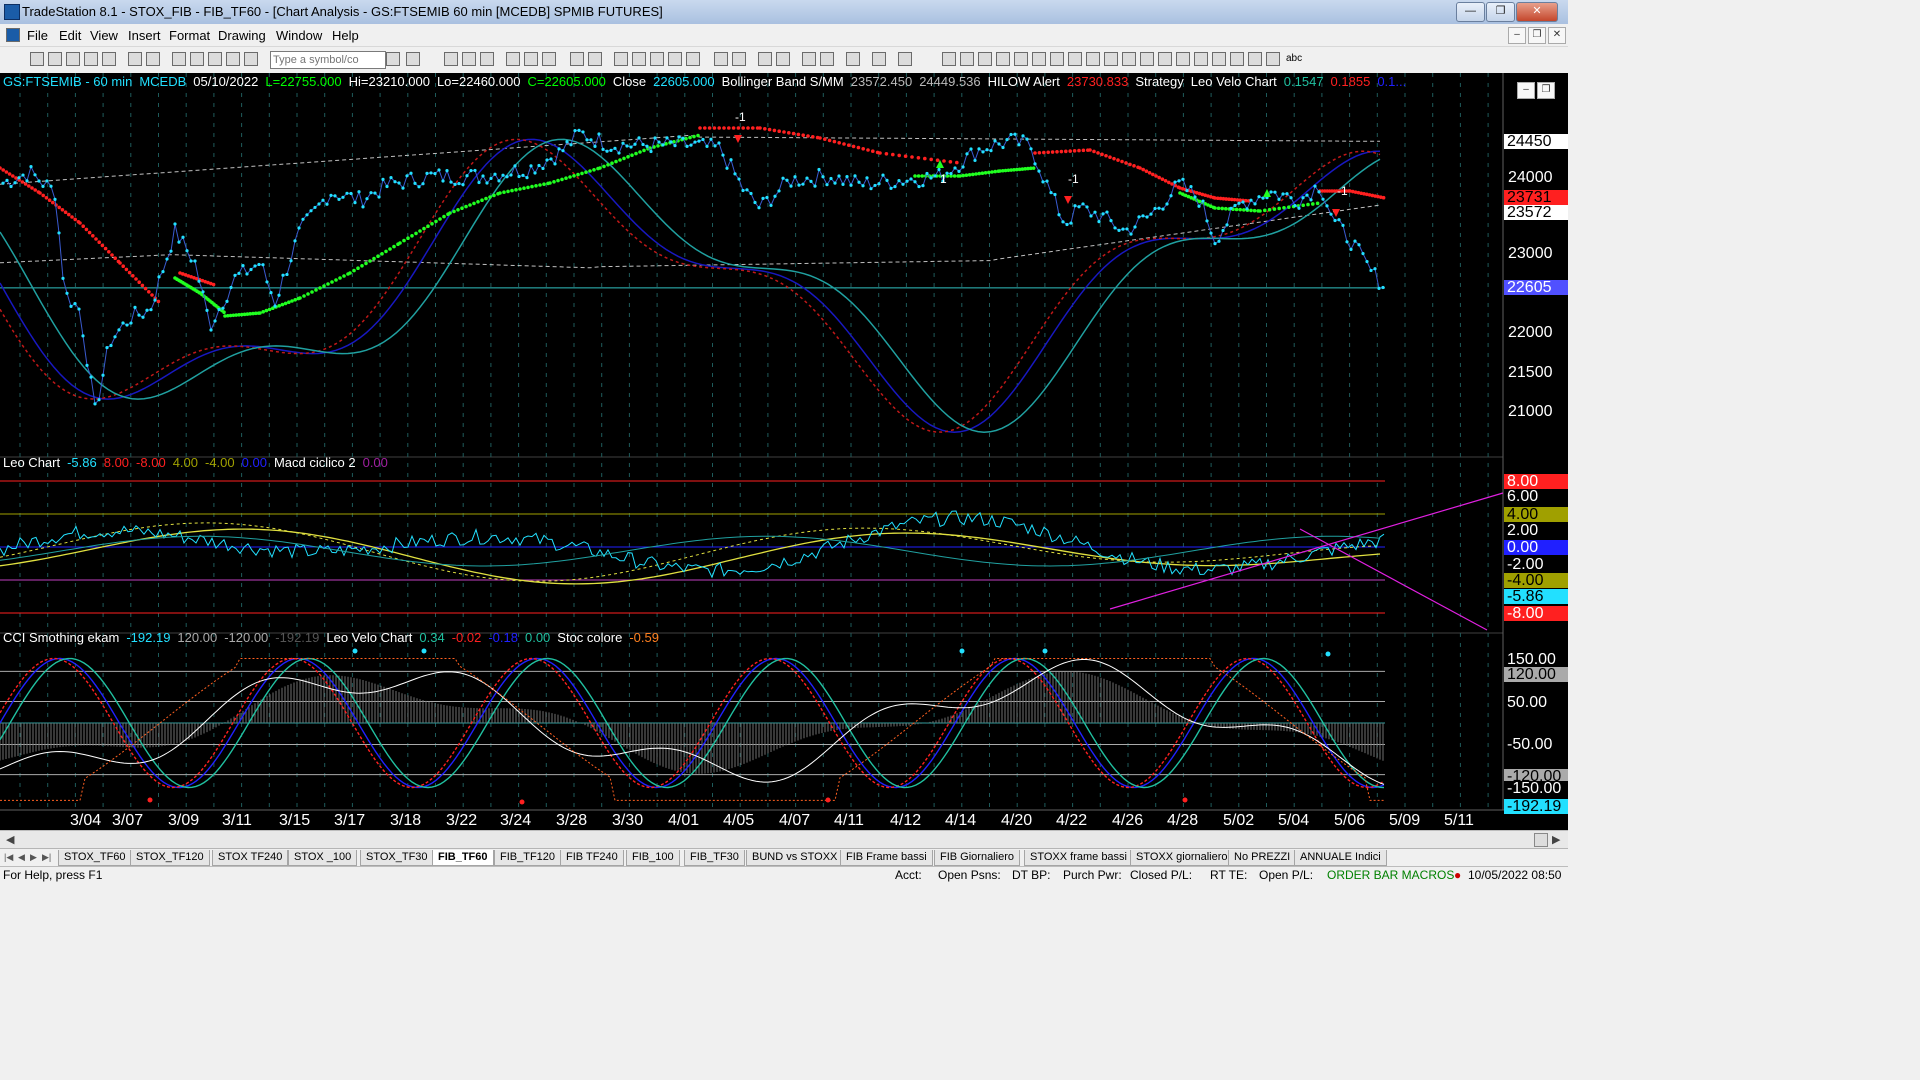 The height and width of the screenshot is (1080, 1920). Describe the element at coordinates (463, 858) in the screenshot. I see `workspace-tab: FIB_TF60` at that location.